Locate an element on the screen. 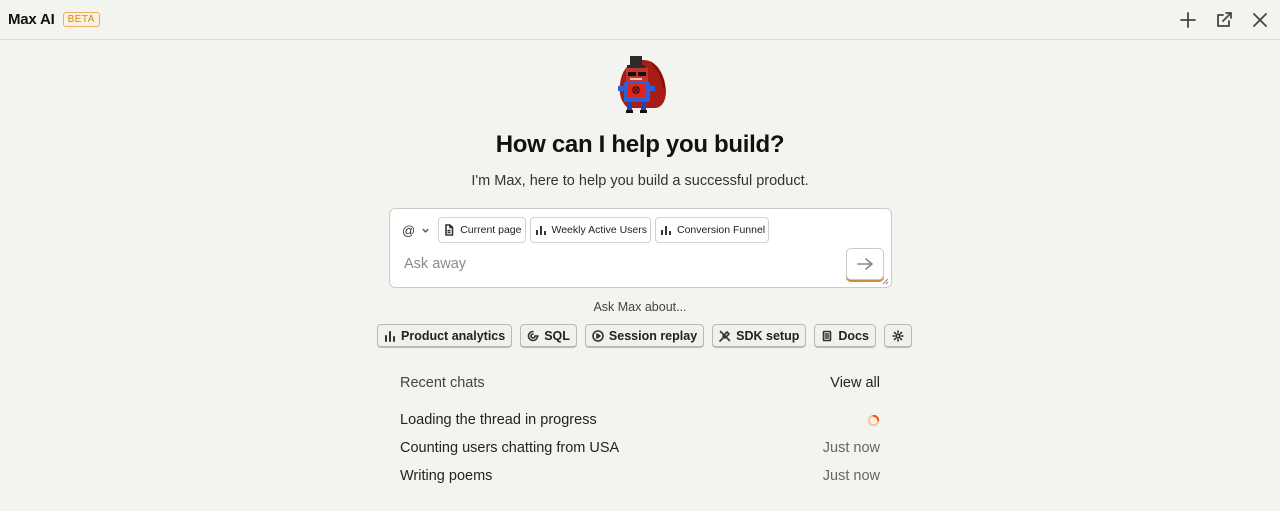 Image resolution: width=1280 pixels, height=511 pixels. send-button is located at coordinates (865, 264).